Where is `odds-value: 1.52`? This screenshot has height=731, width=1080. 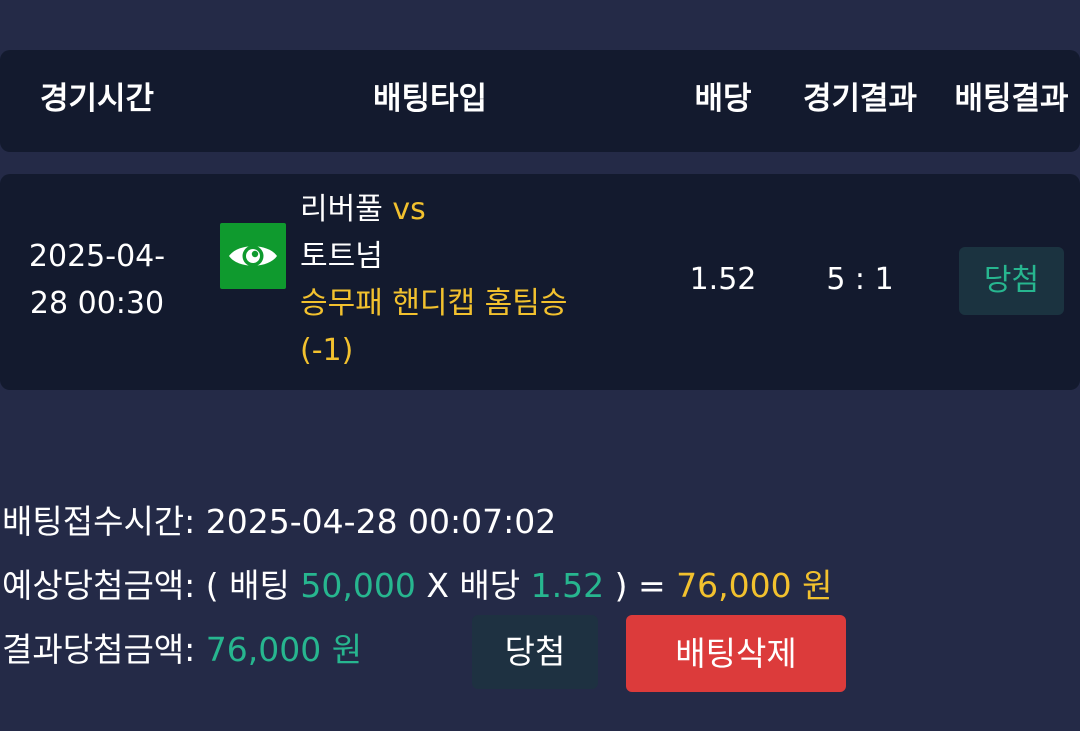 odds-value: 1.52 is located at coordinates (723, 279).